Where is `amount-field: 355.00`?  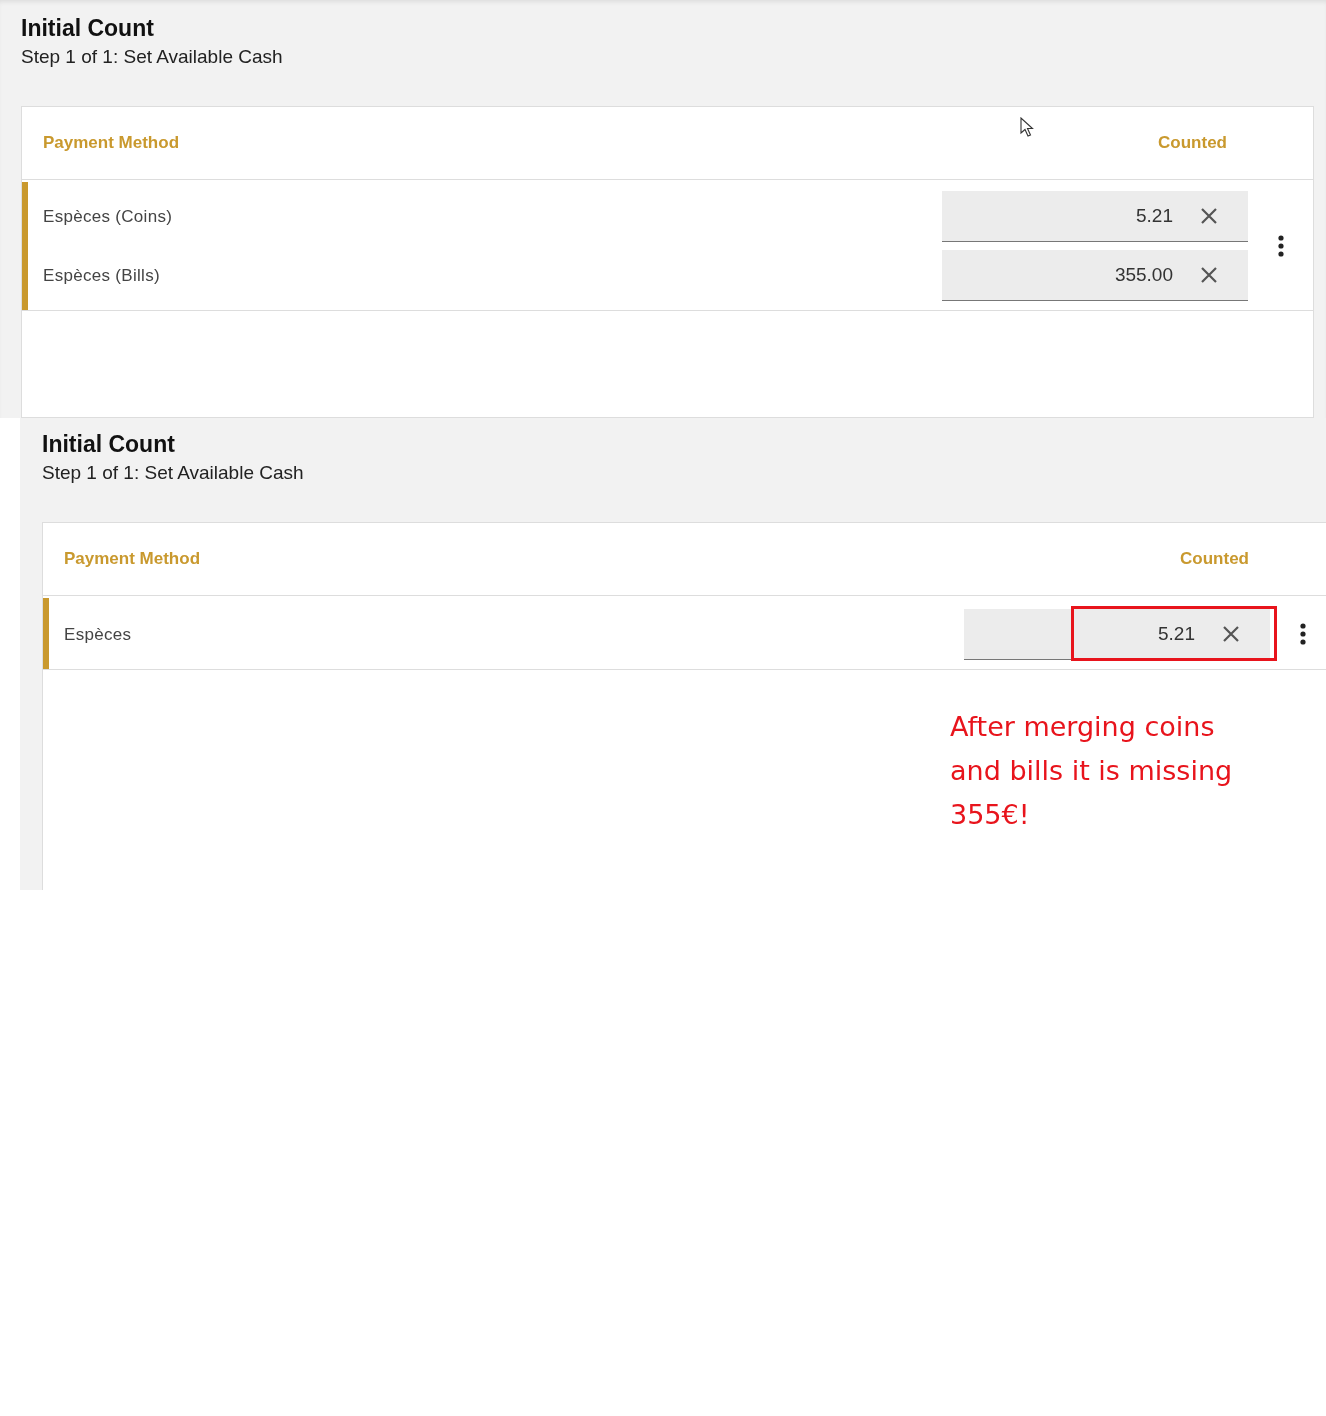
amount-field: 355.00 is located at coordinates (1095, 275).